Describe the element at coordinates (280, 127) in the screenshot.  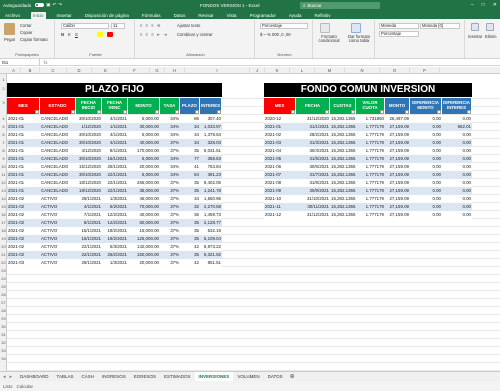
I see `fci-cell: 2021-01` at that location.